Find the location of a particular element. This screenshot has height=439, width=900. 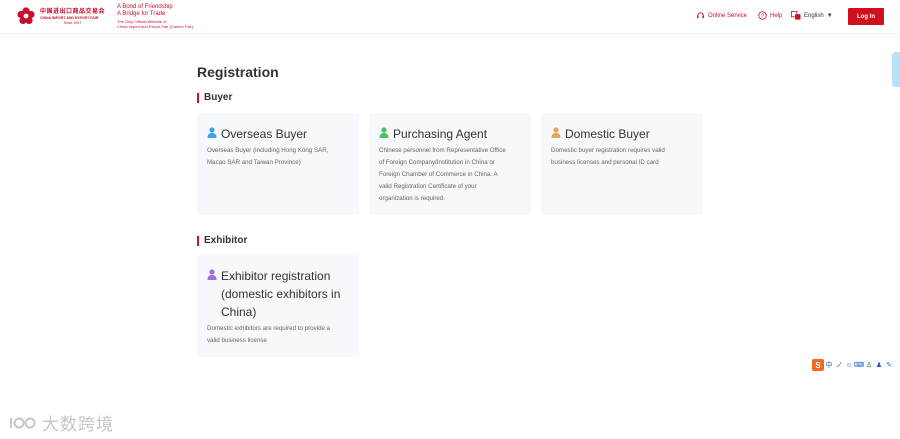

page-title: Registration is located at coordinates (238, 72).